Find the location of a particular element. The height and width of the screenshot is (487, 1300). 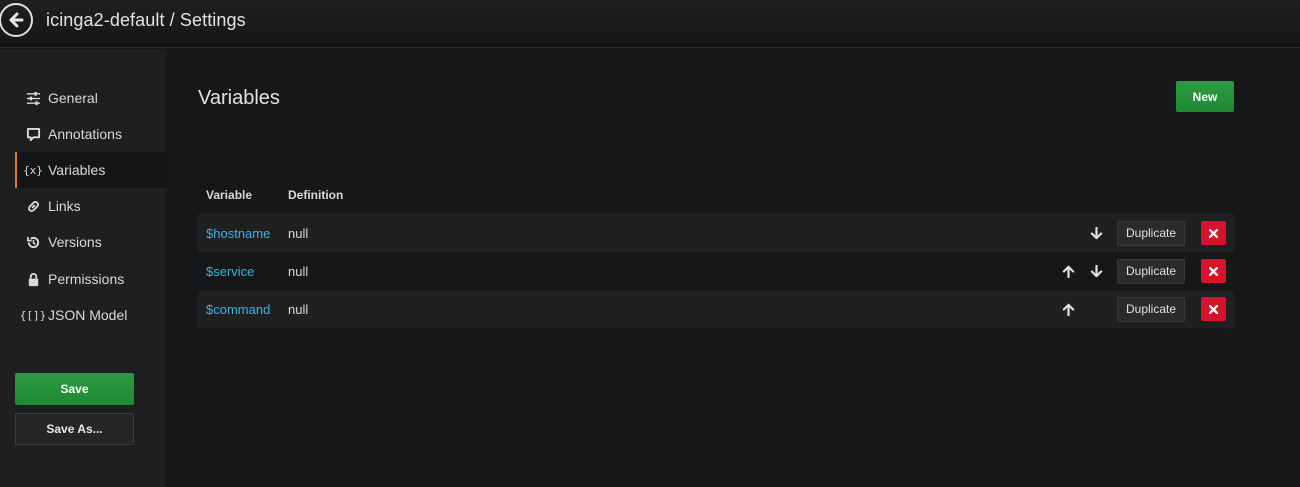

sidebar-item-variables: {x} Variables is located at coordinates (90, 170).